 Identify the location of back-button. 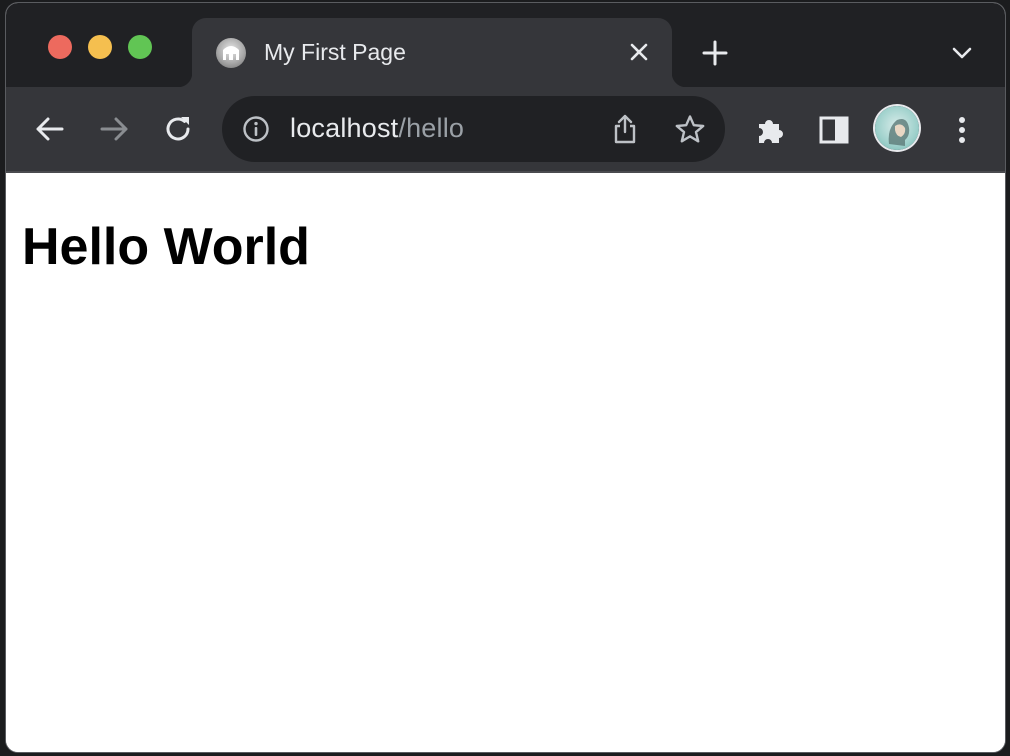
(50, 129).